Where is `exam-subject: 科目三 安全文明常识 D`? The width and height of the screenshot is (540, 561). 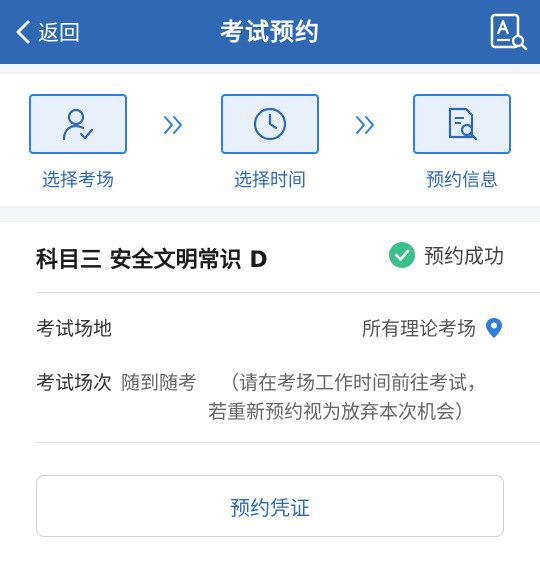
exam-subject: 科目三 安全文明常识 D is located at coordinates (152, 260).